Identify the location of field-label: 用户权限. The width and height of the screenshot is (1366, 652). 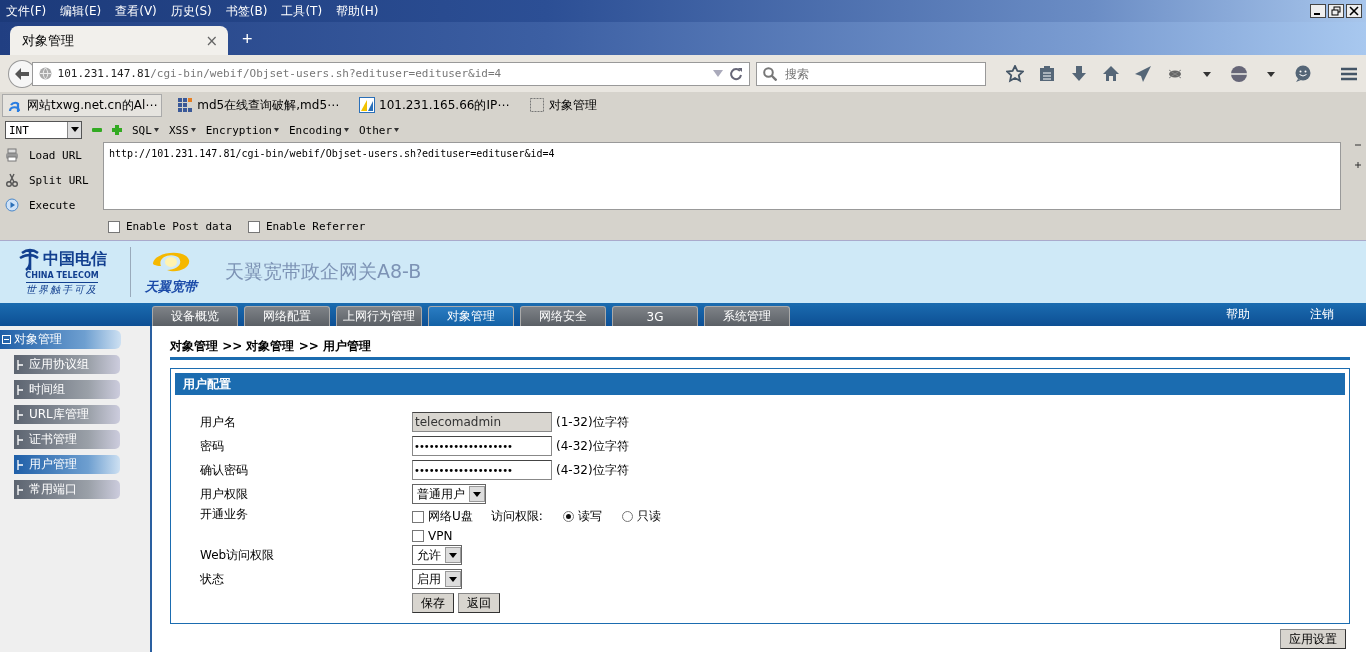
(224, 494).